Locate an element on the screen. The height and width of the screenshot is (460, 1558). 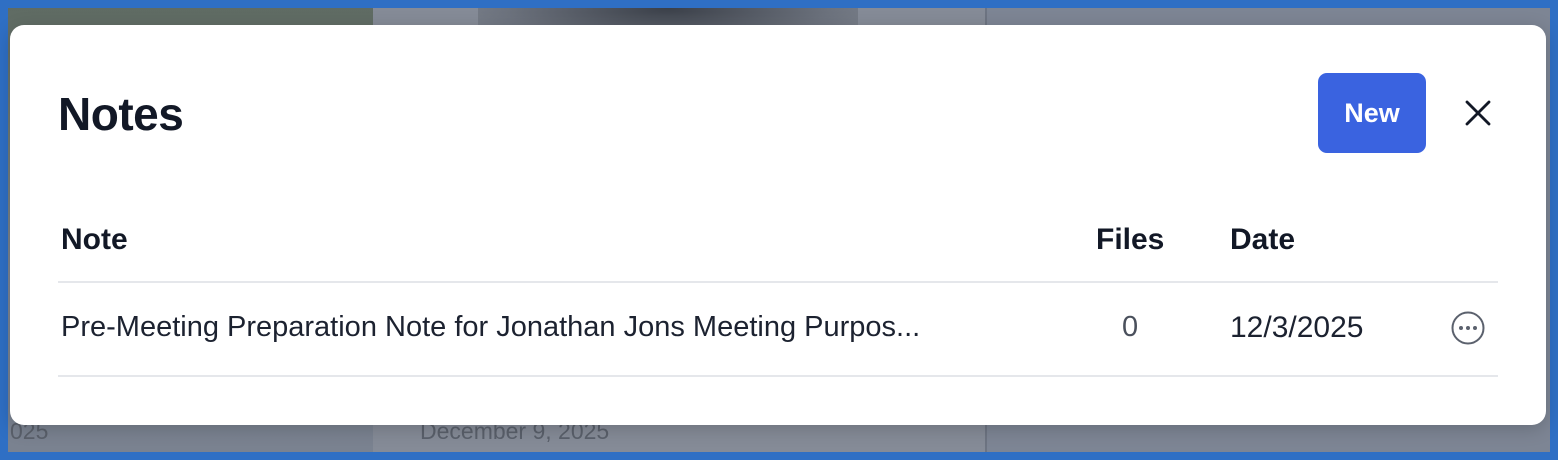
row-actions-button is located at coordinates (1468, 328).